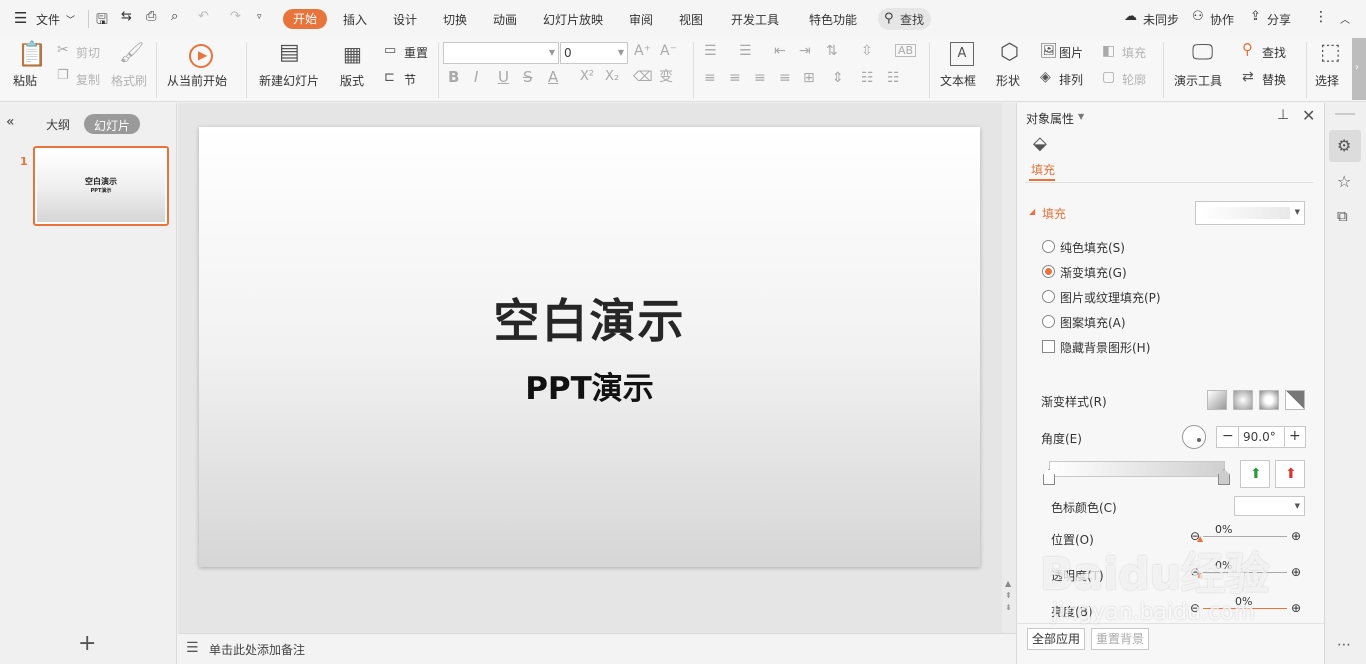 This screenshot has height=664, width=1366. What do you see at coordinates (1050, 118) in the screenshot?
I see `panel-title: 对象属性` at bounding box center [1050, 118].